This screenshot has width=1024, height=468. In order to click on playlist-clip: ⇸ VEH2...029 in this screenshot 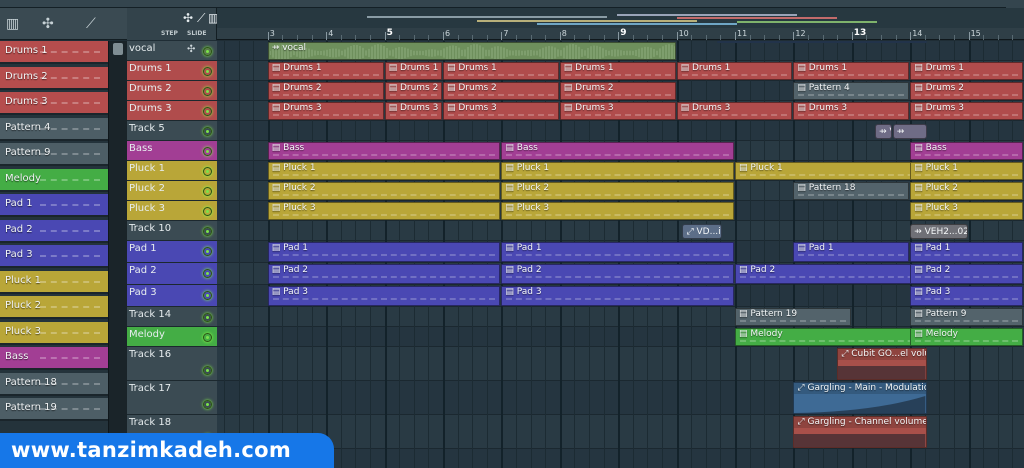, I will do `click(939, 231)`.